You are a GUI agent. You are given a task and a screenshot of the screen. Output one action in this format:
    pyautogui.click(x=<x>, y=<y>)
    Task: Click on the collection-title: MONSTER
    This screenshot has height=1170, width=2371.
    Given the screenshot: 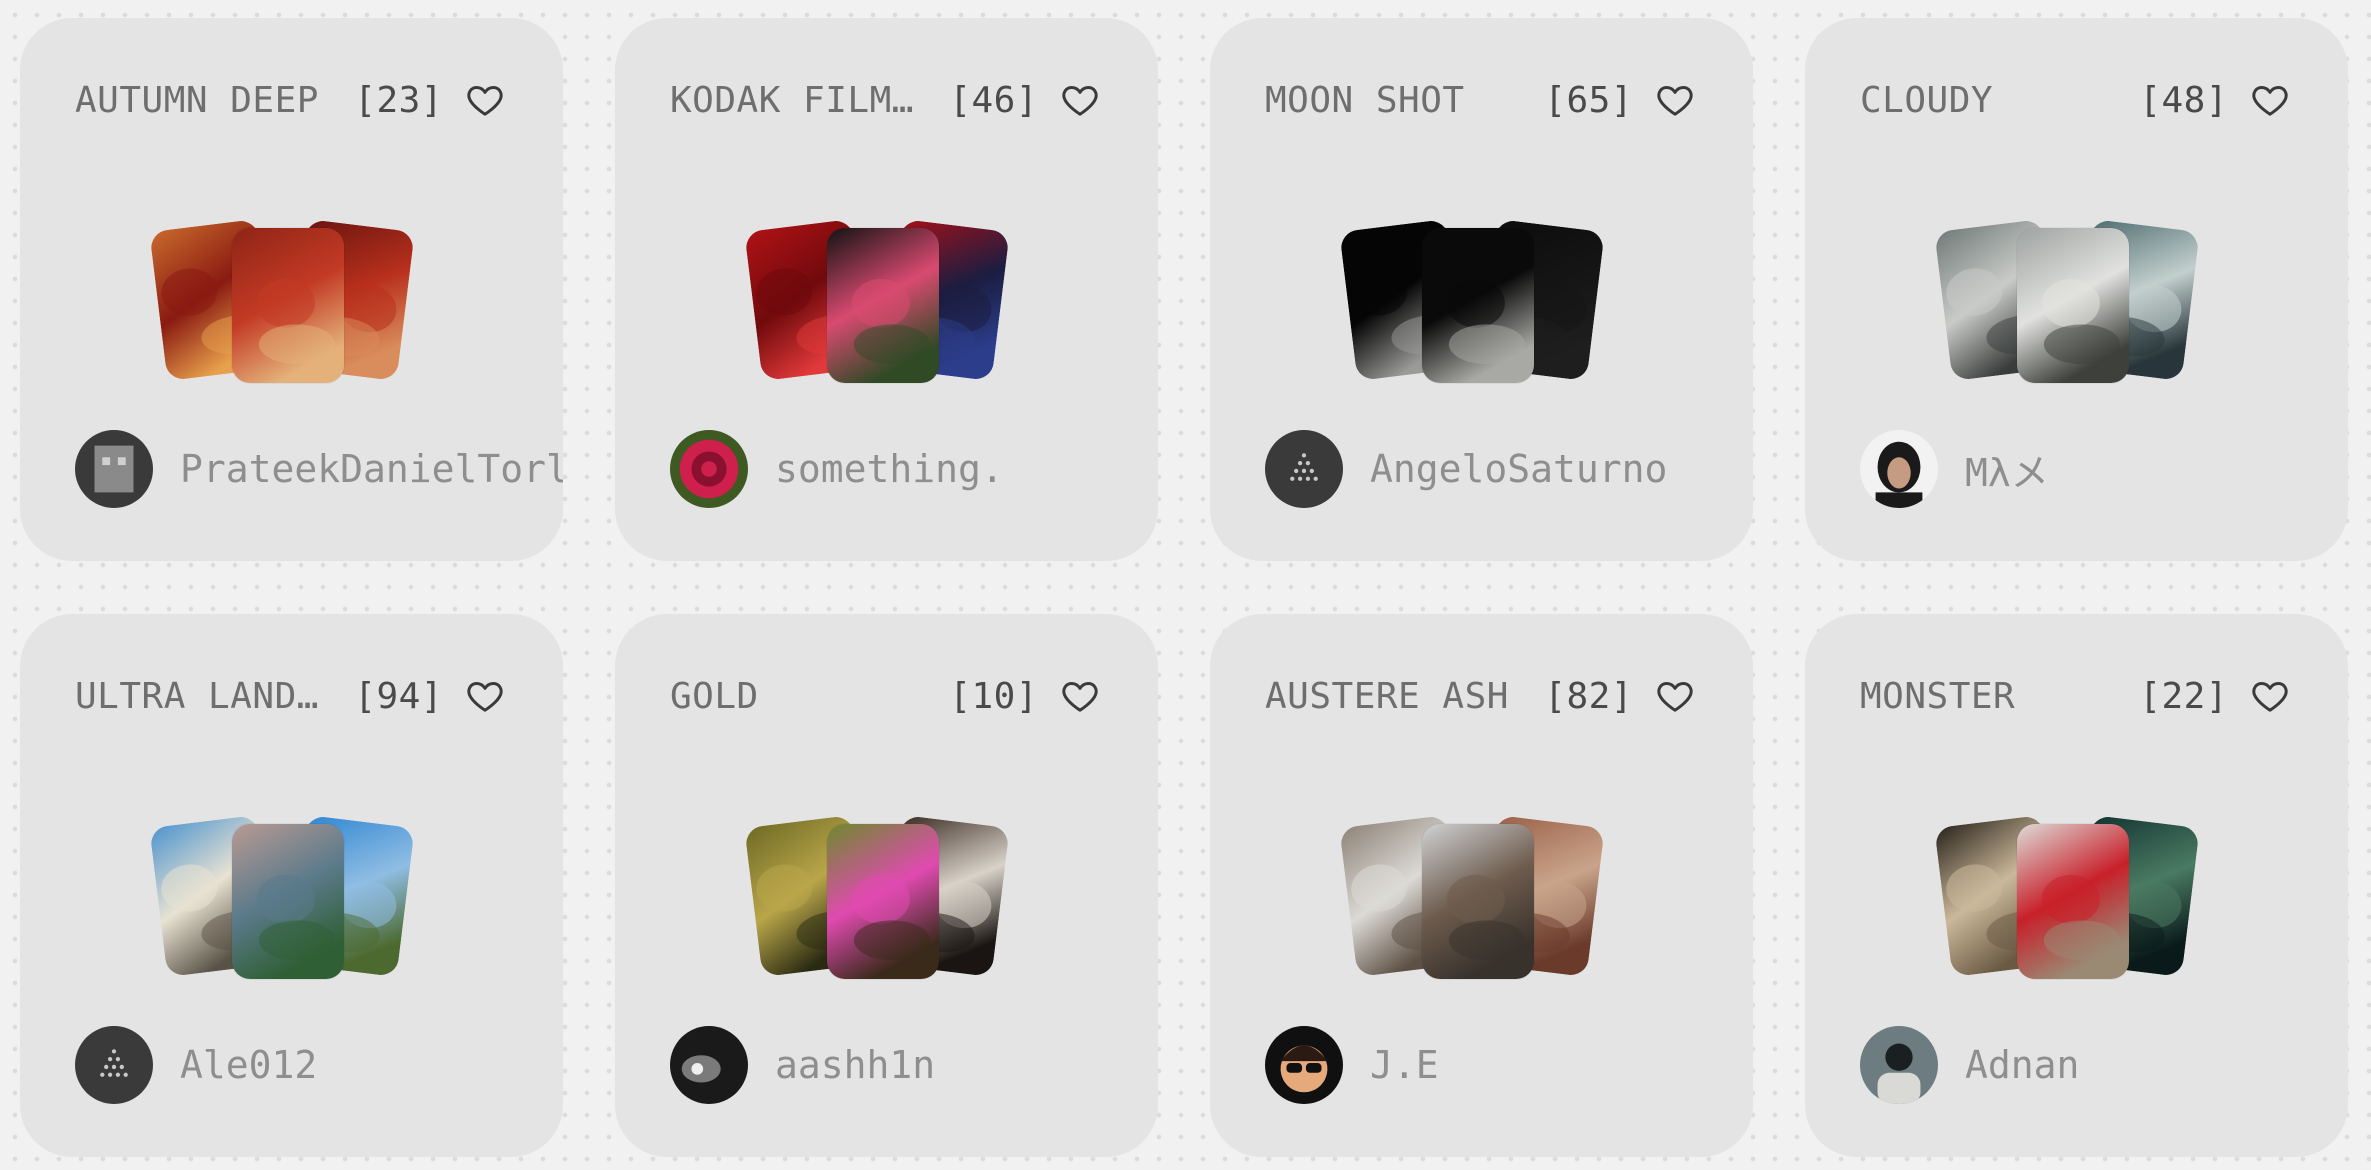 What is the action you would take?
    pyautogui.click(x=1938, y=696)
    